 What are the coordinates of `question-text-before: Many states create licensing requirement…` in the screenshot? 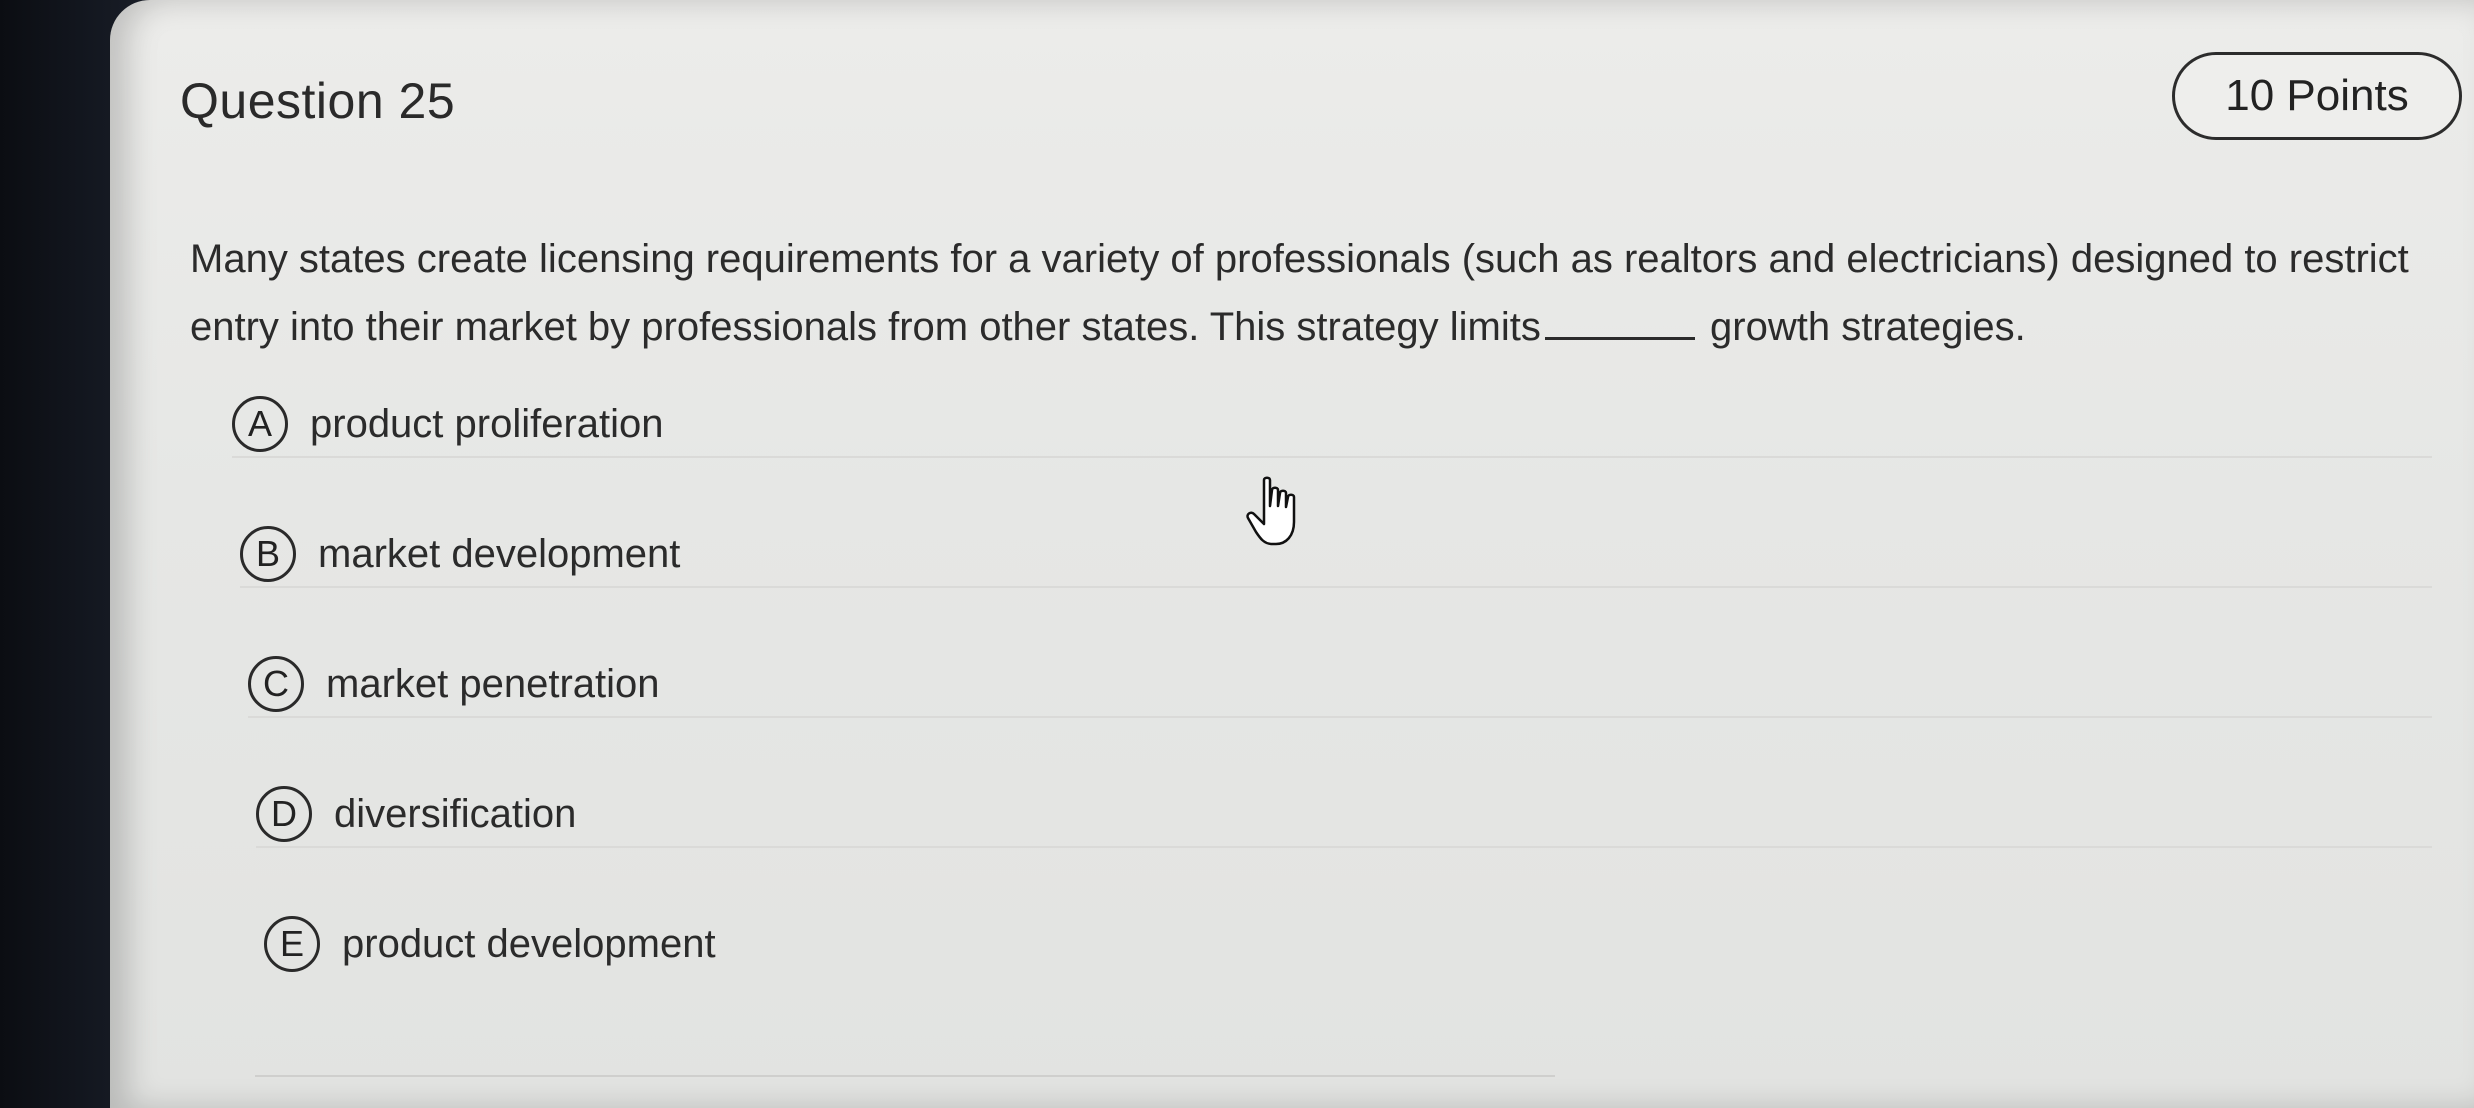 It's located at (1299, 293).